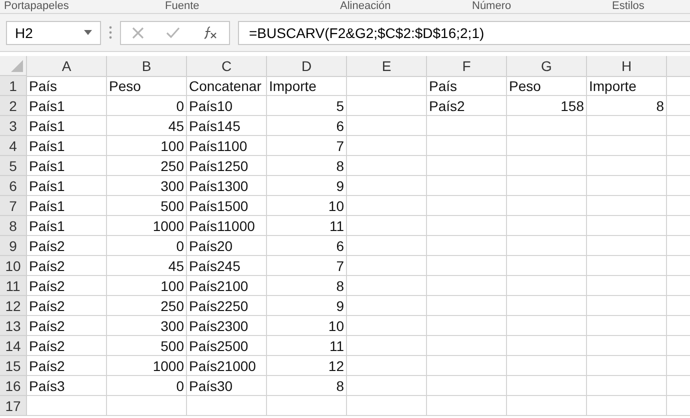  What do you see at coordinates (629, 6) in the screenshot?
I see `ribbon-group-label: Estilos` at bounding box center [629, 6].